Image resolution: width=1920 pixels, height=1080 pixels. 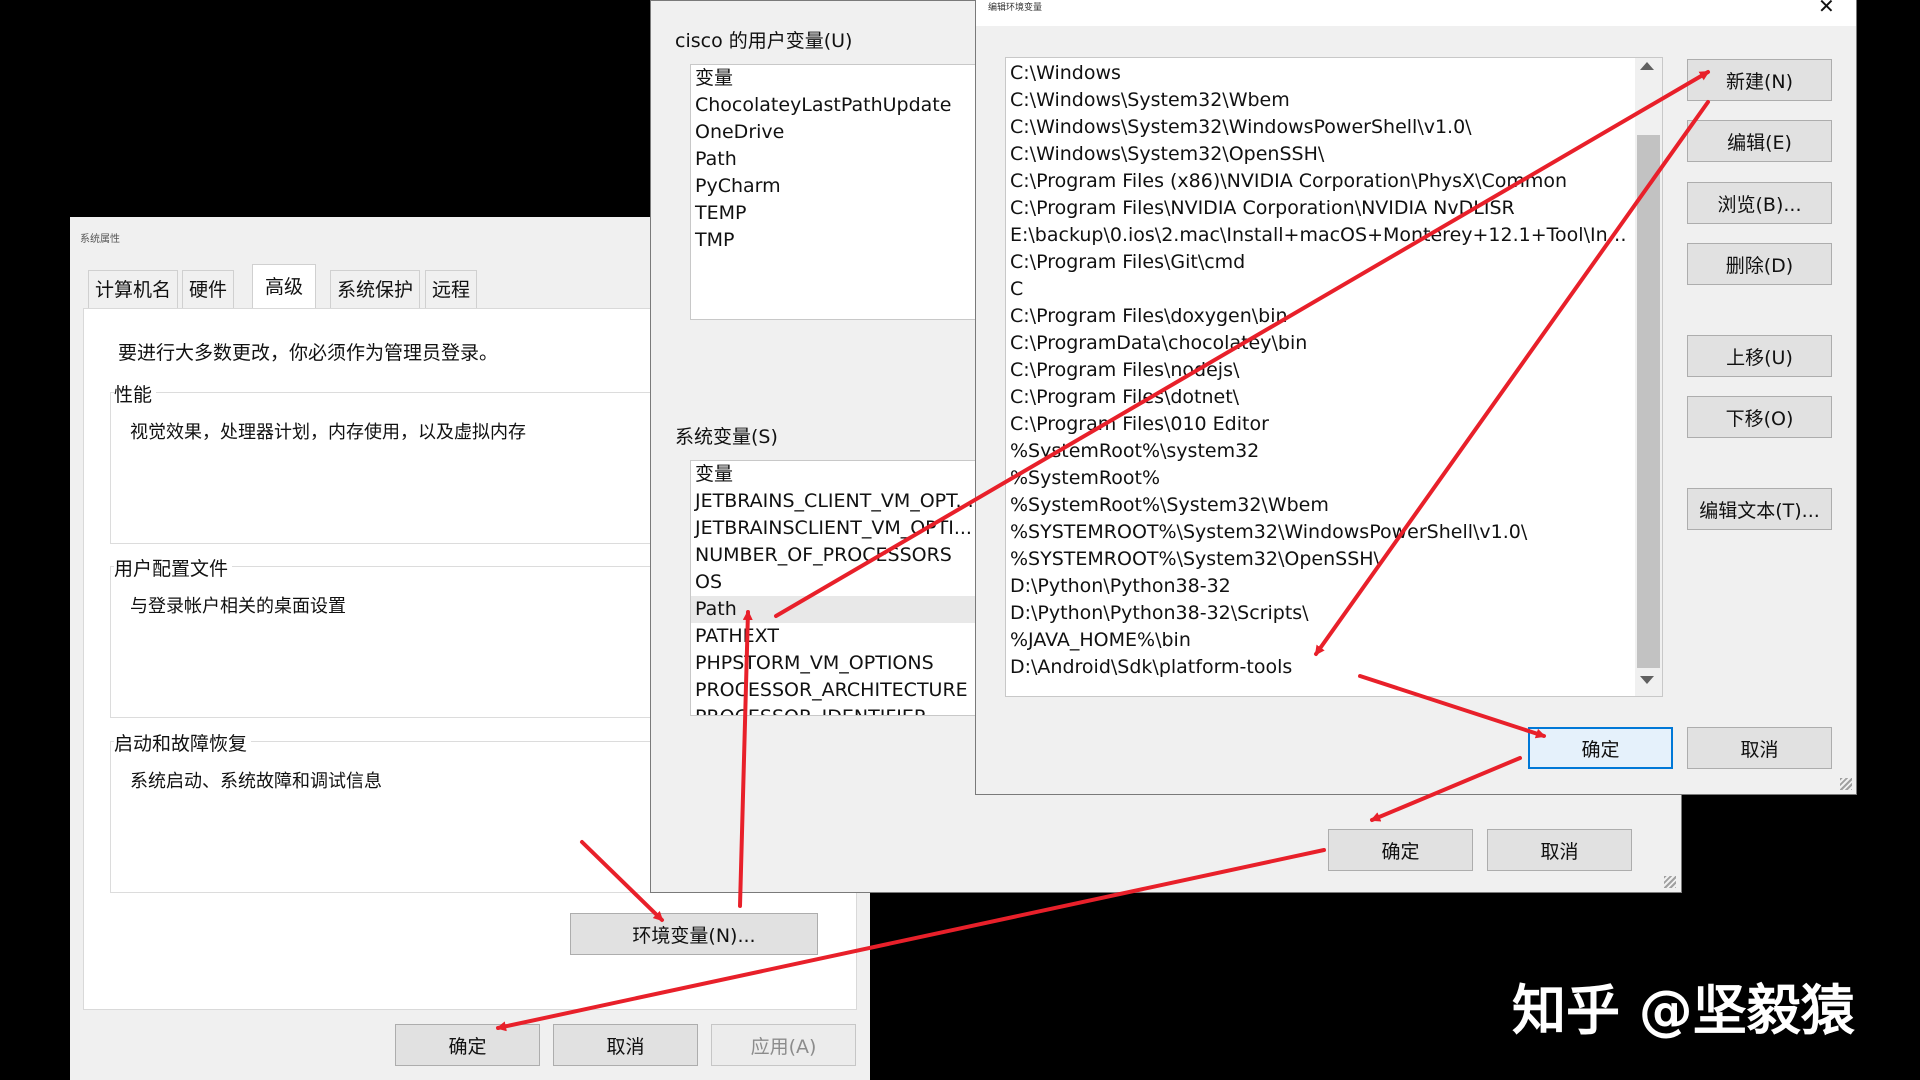 What do you see at coordinates (1318, 343) in the screenshot?
I see `path-entry: C:\ProgramData\chocolatey\bin` at bounding box center [1318, 343].